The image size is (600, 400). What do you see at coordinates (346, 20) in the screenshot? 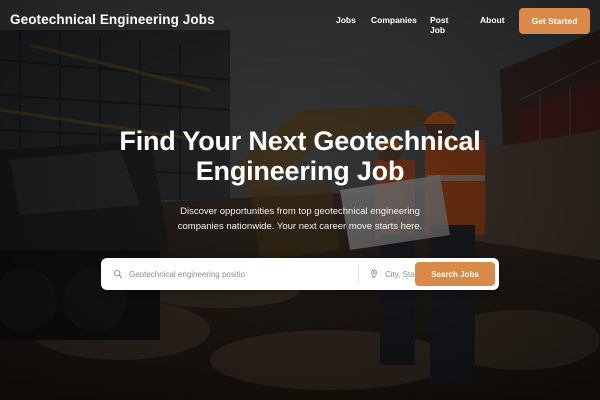
I see `nav-link-jobs: Jobs` at bounding box center [346, 20].